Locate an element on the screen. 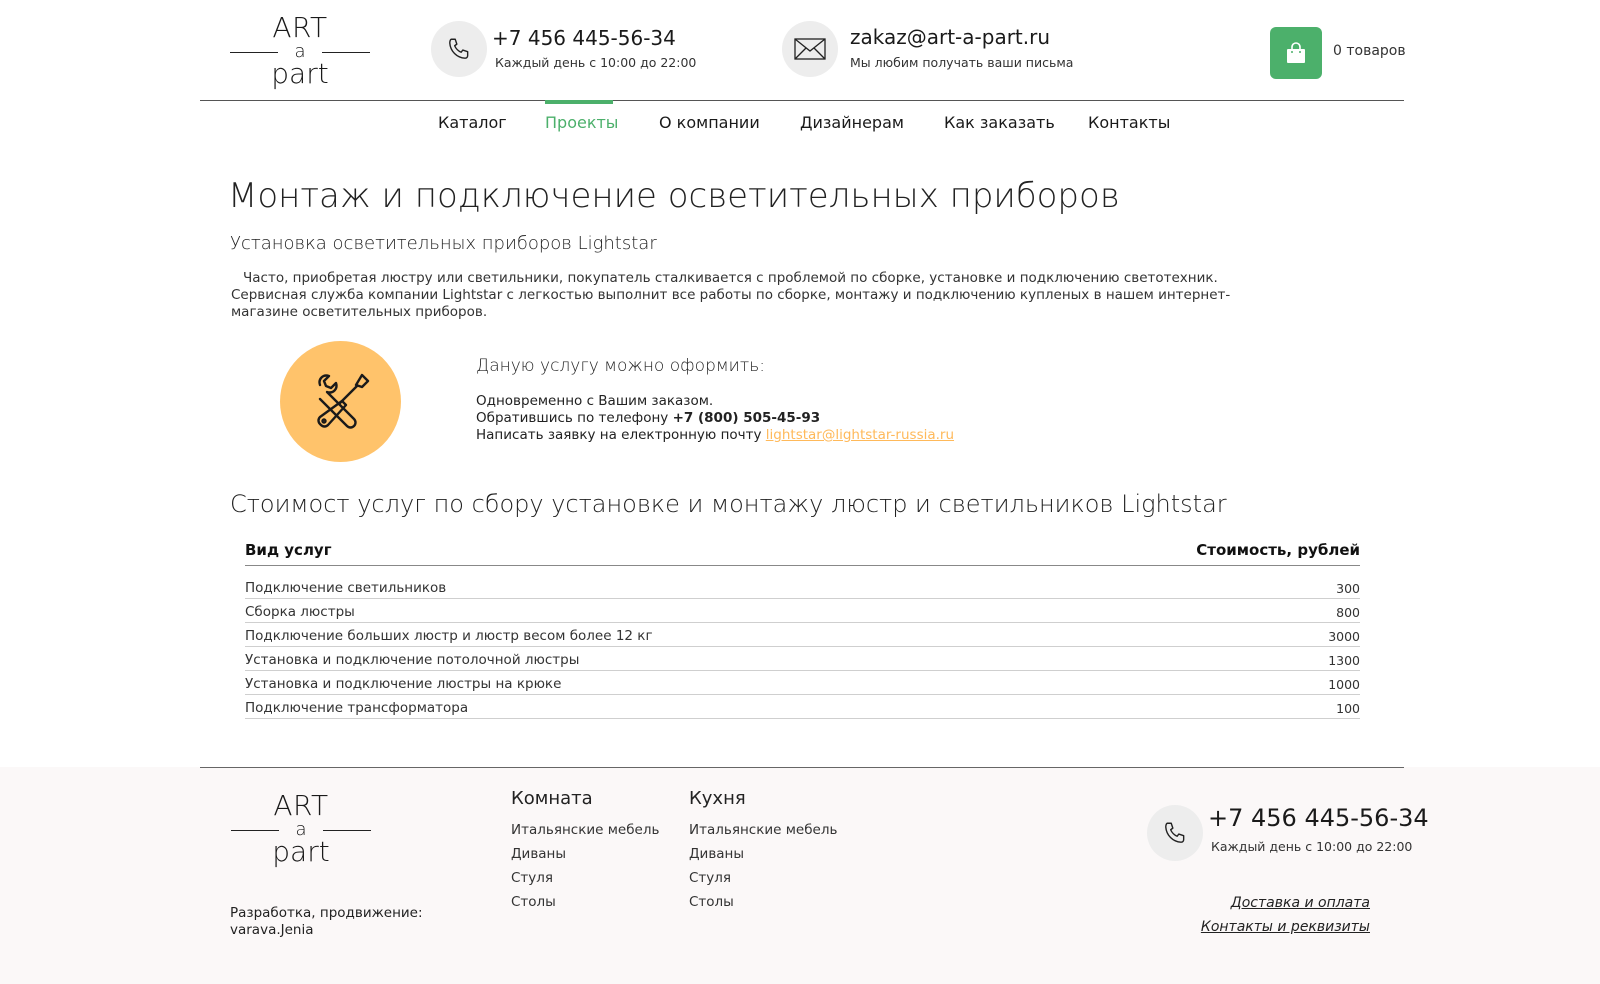  envelope-icon is located at coordinates (810, 49).